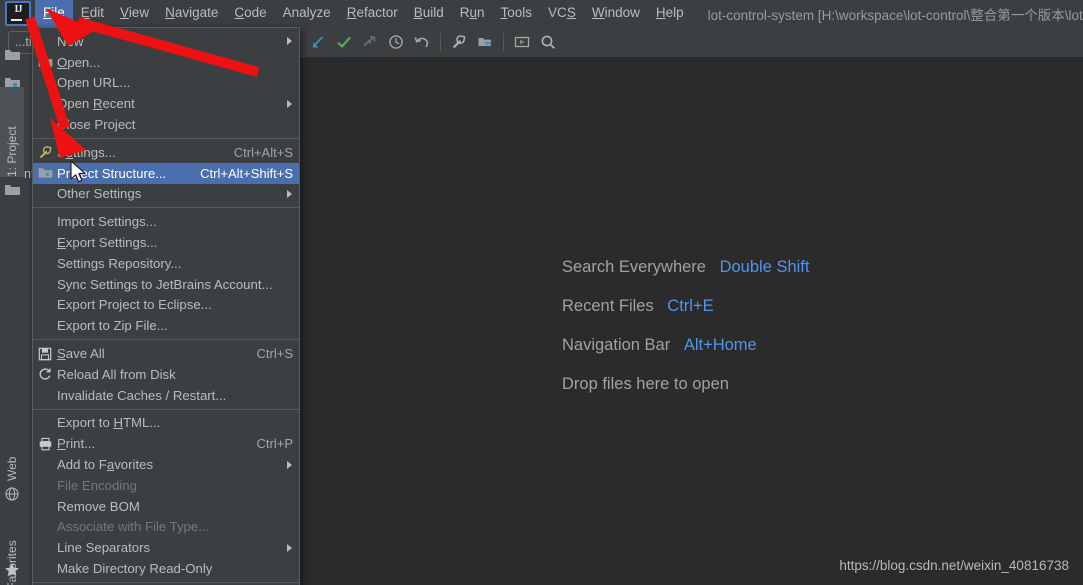  I want to click on hint-label: Recent Files, so click(608, 306).